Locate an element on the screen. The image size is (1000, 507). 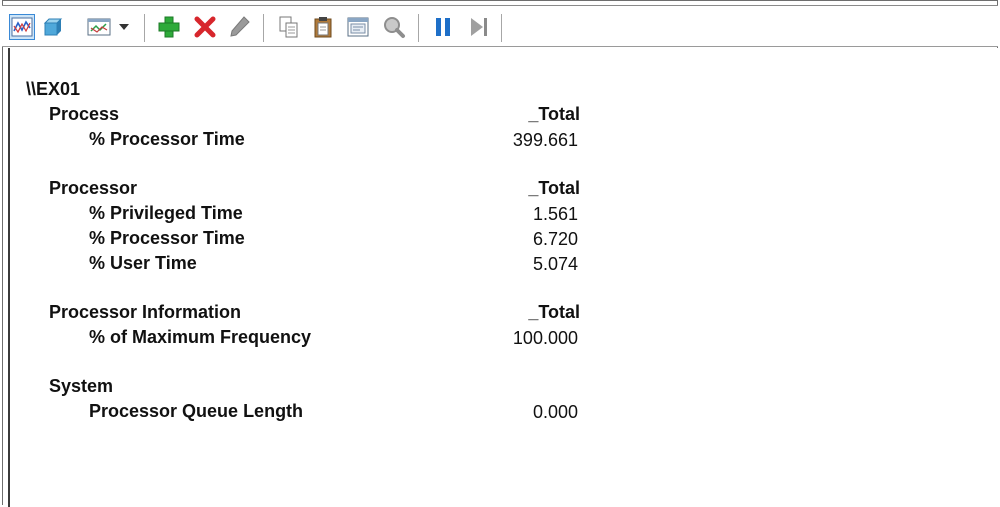
change-graph-type-button is located at coordinates (99, 27).